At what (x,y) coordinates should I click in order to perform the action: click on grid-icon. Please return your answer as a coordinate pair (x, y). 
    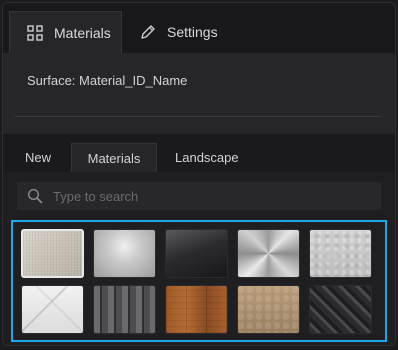
    Looking at the image, I should click on (35, 33).